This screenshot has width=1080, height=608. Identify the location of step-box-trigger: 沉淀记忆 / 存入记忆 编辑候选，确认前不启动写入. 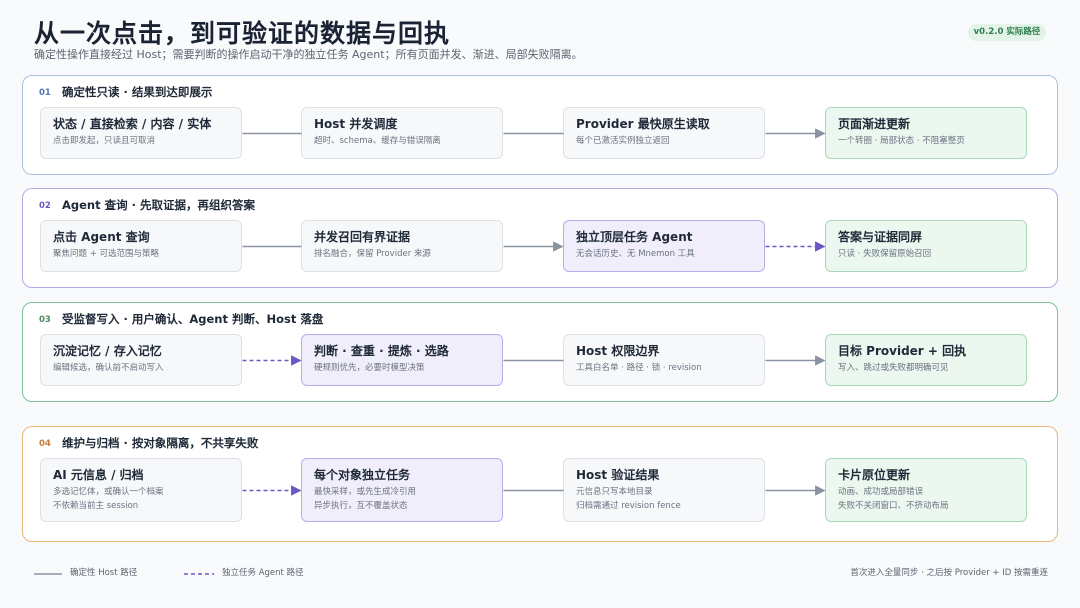
(141, 360).